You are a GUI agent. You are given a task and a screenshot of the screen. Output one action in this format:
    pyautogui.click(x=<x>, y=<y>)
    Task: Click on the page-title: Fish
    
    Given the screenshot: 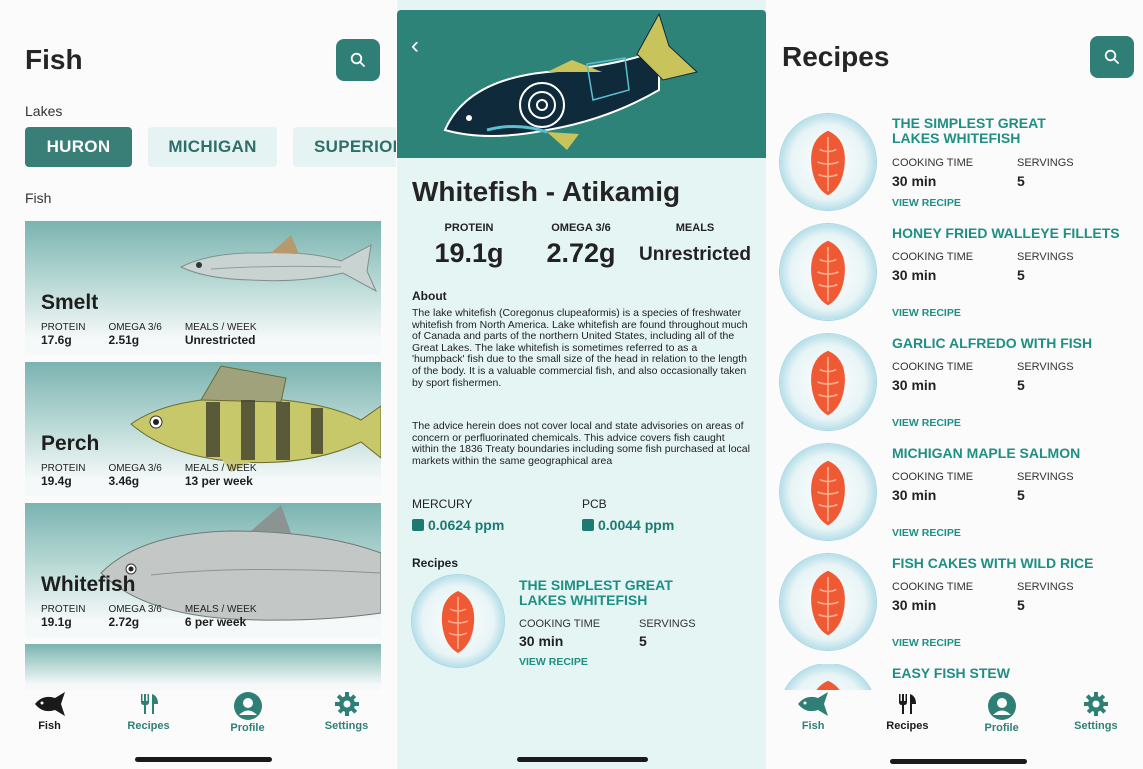 What is the action you would take?
    pyautogui.click(x=54, y=59)
    